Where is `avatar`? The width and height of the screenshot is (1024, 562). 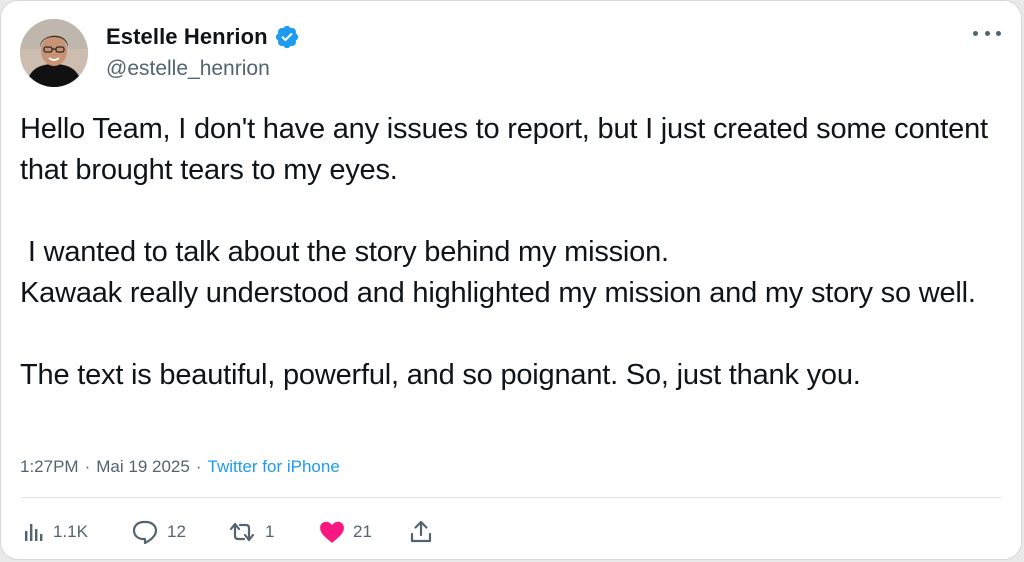
avatar is located at coordinates (54, 53).